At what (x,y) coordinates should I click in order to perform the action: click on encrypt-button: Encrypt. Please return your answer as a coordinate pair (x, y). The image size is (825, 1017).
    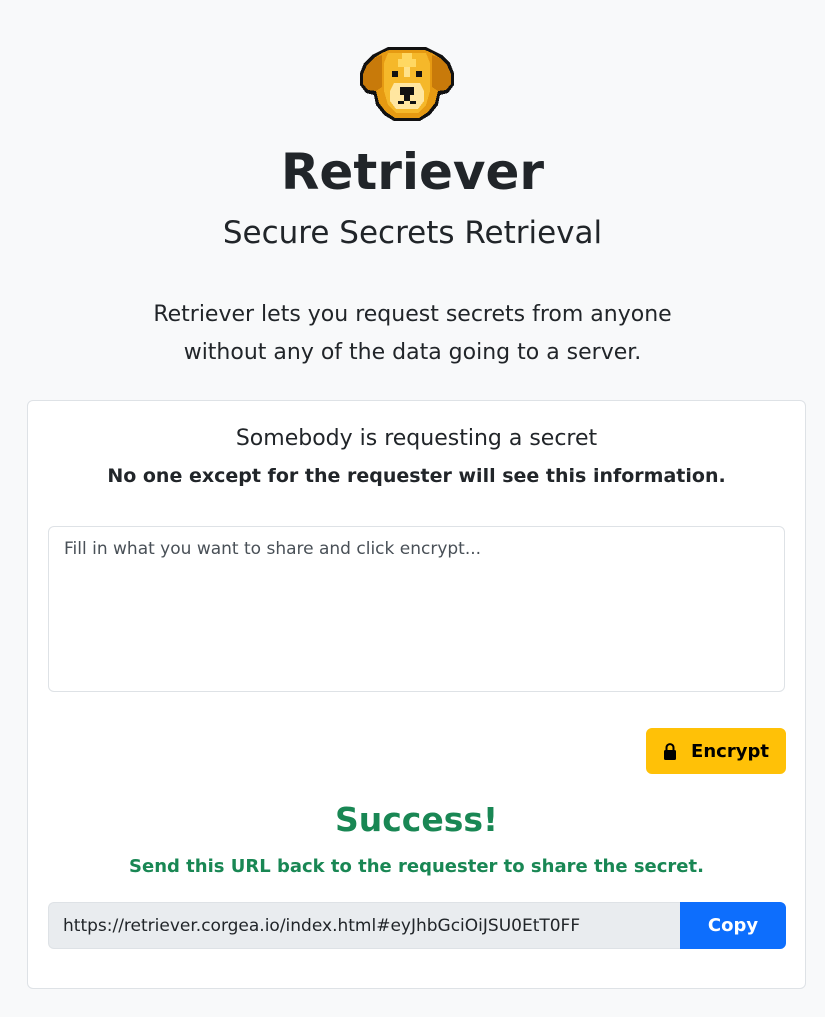
    Looking at the image, I should click on (716, 751).